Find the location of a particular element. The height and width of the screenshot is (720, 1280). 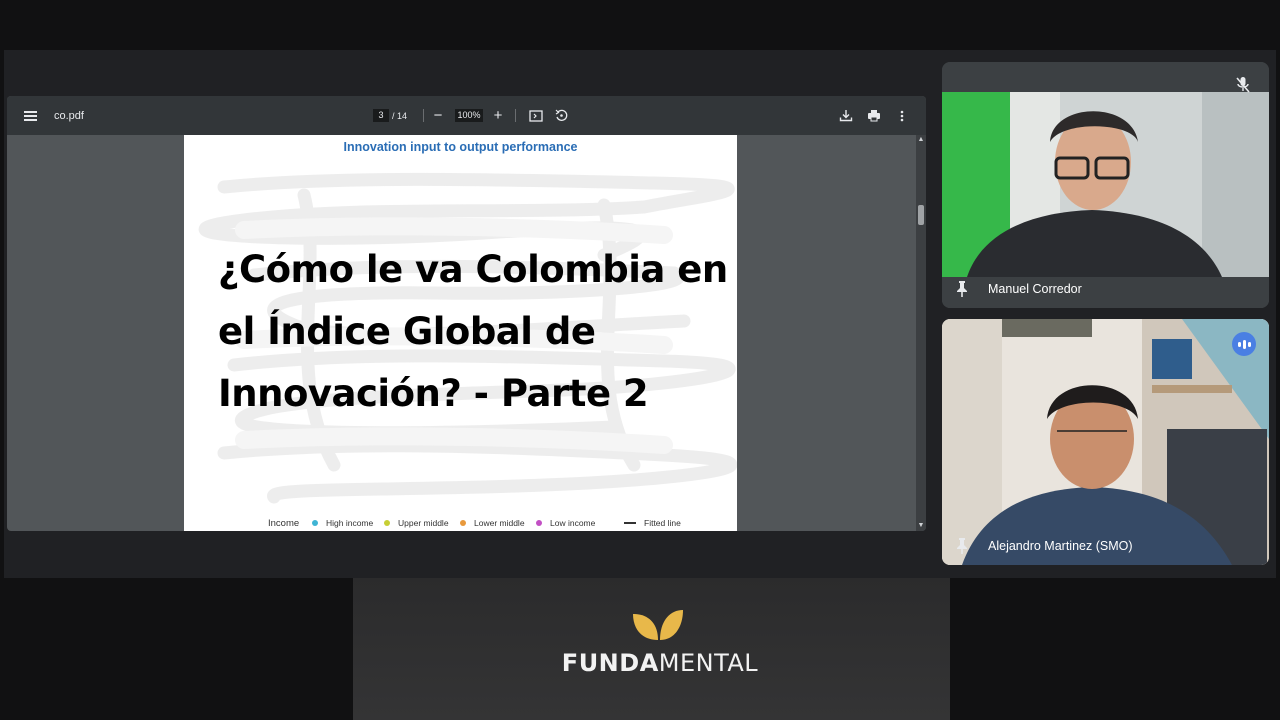

brand-name-bold: FUNDA is located at coordinates (610, 663).